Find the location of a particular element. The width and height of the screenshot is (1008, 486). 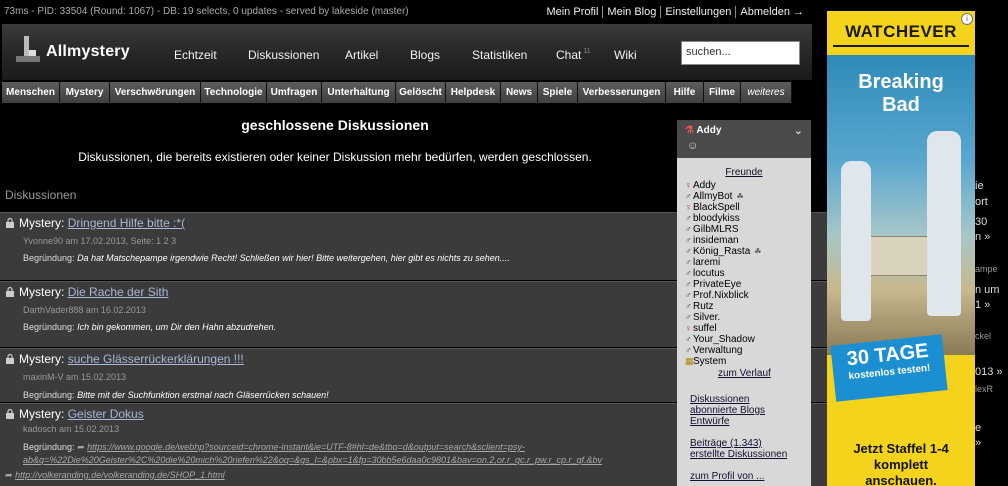

chat-count-badge: 11 is located at coordinates (587, 51).